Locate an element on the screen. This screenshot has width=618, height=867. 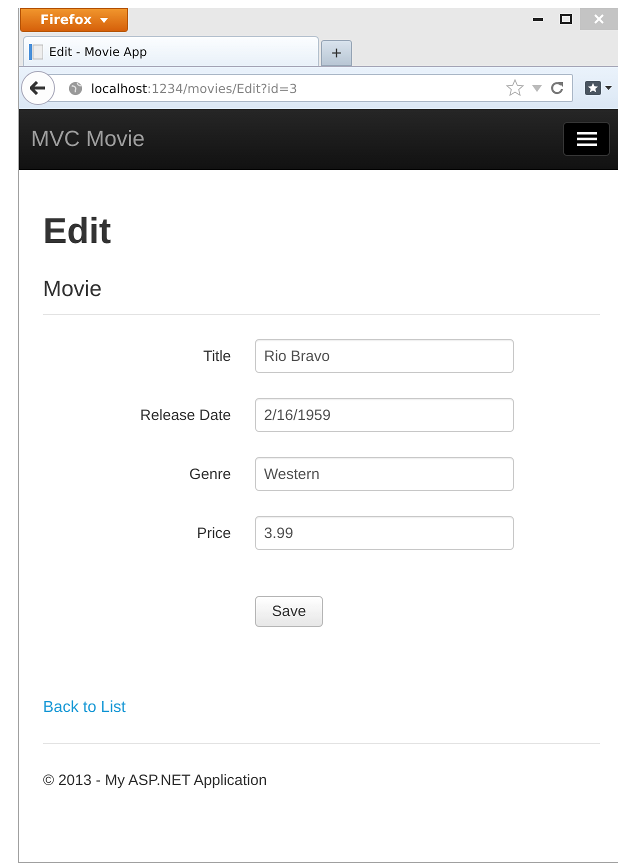
close-icon is located at coordinates (599, 19).